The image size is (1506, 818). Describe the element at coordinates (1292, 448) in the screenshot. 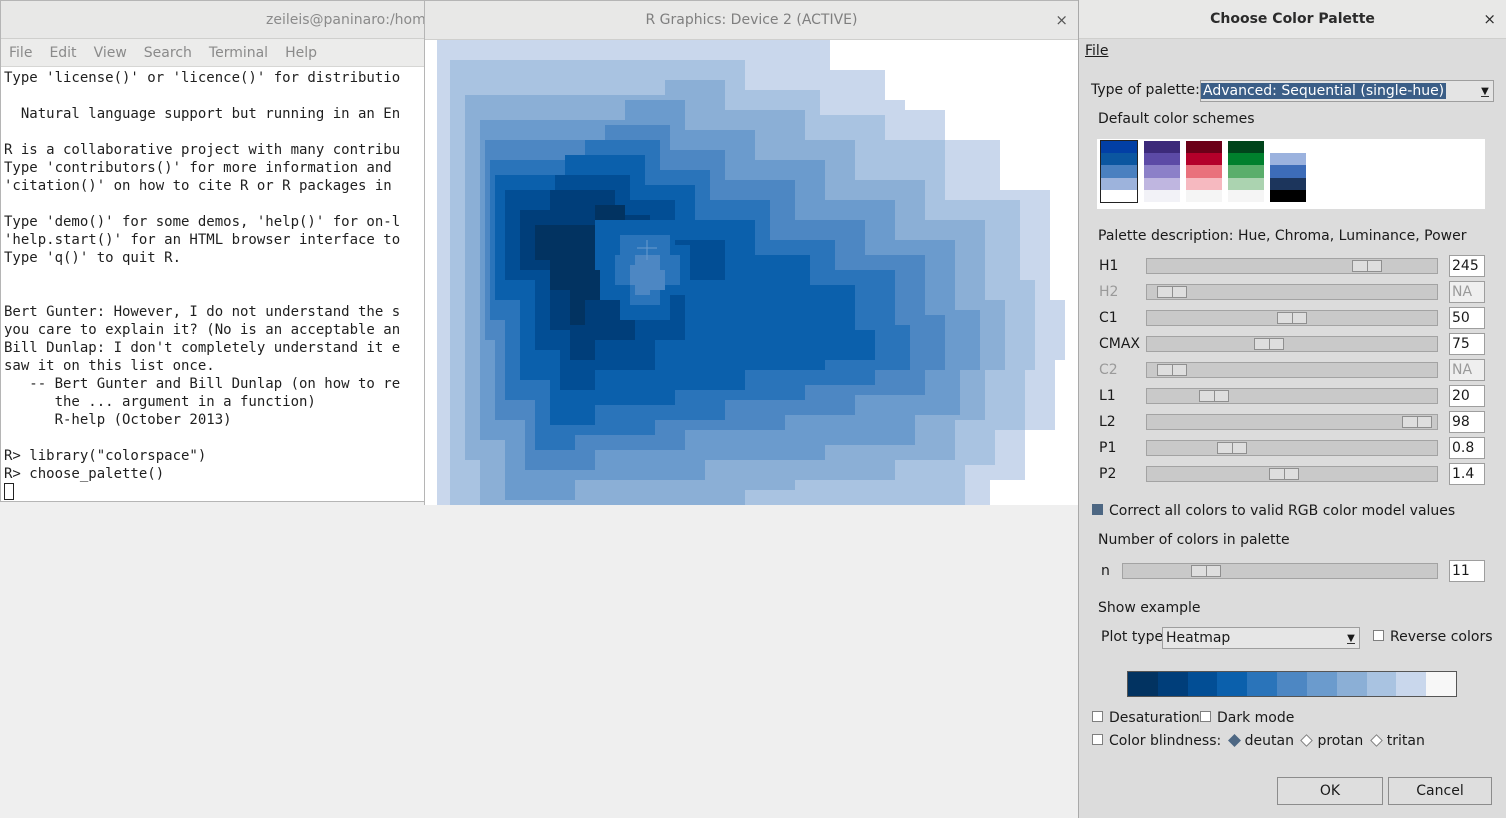

I see `param-slider-p1` at that location.